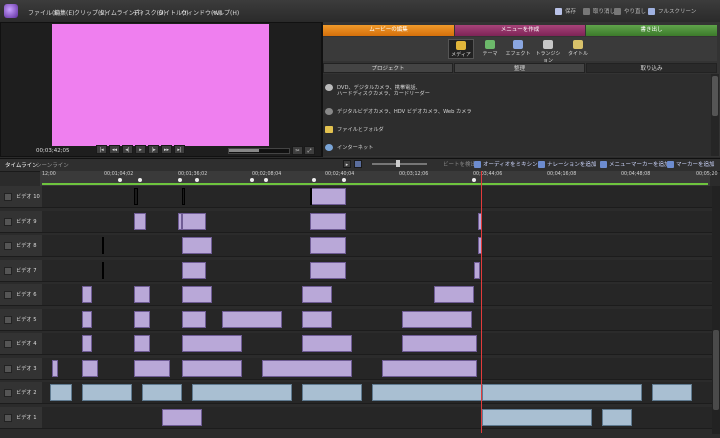 This screenshot has height=438, width=720. I want to click on track-header: ビデオ 4, so click(21, 344).